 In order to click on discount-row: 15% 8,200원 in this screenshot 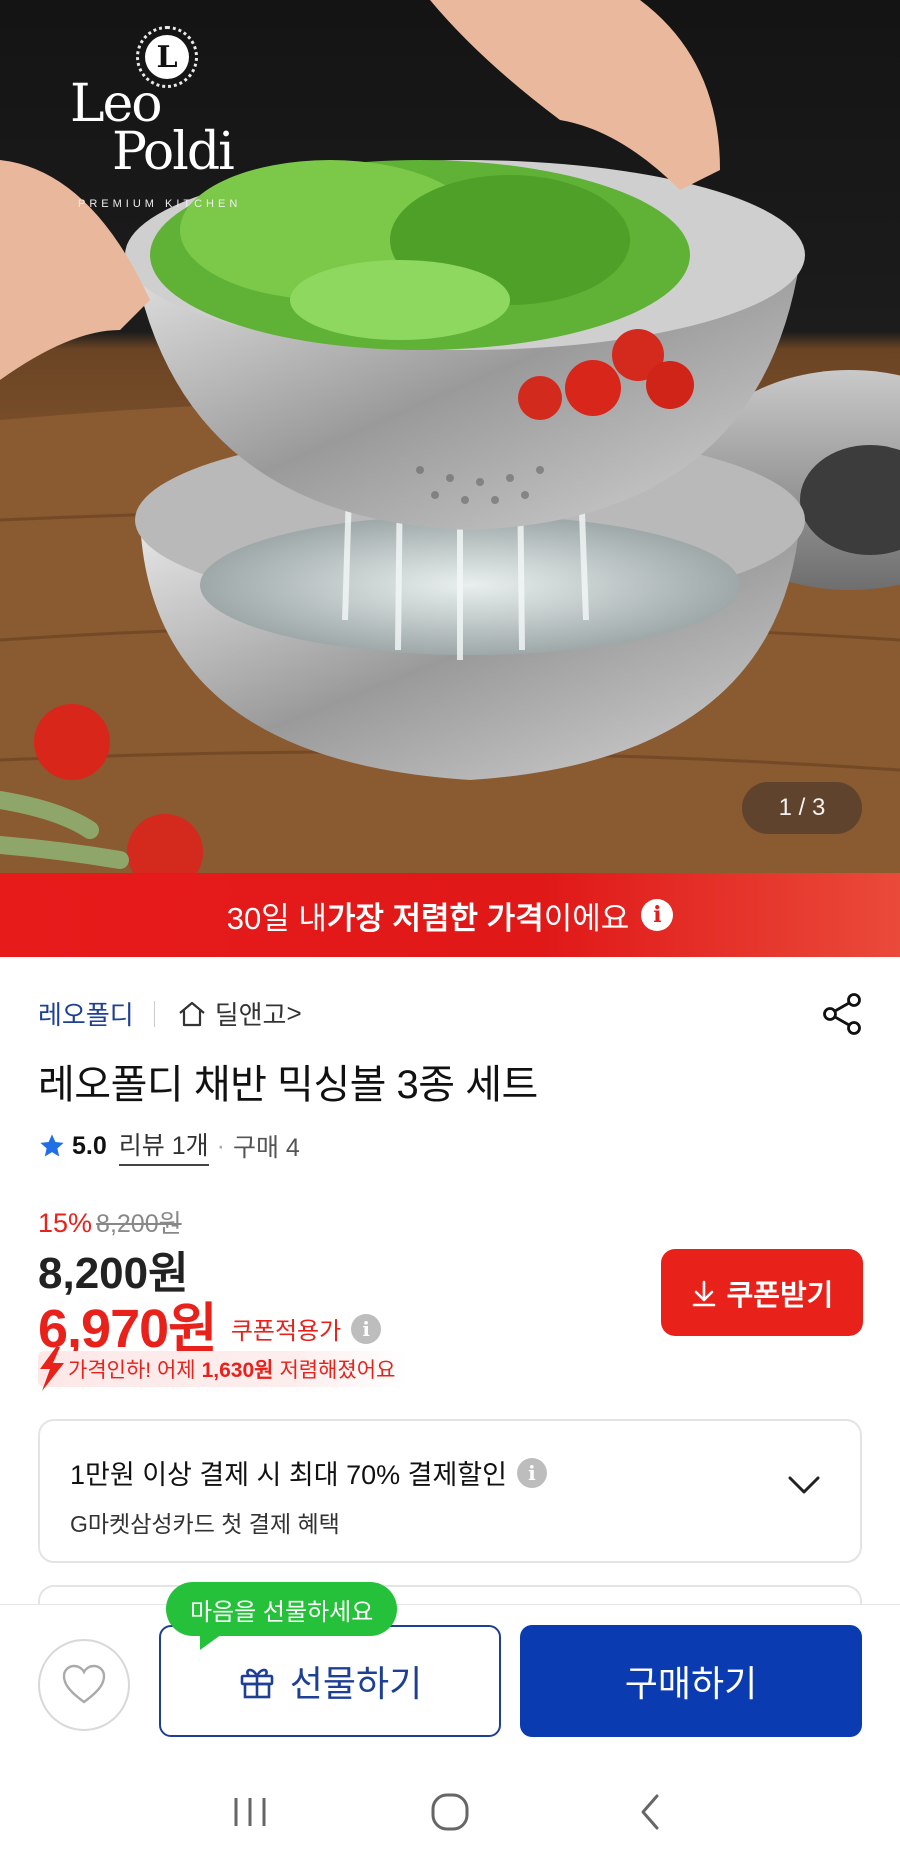, I will do `click(110, 1222)`.